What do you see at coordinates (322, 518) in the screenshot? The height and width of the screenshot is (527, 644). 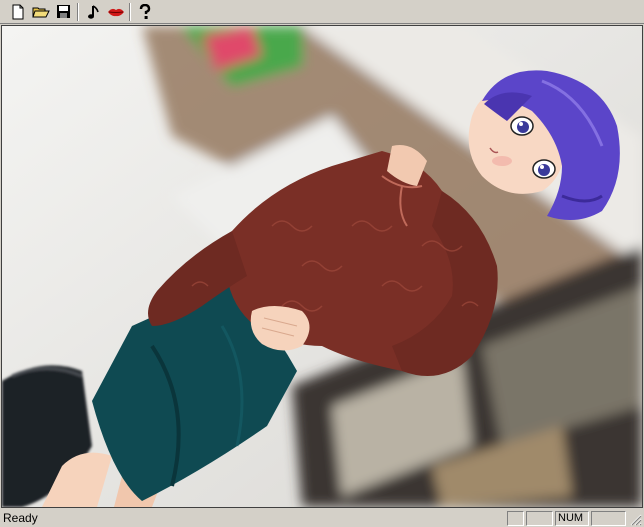 I see `status-bar: Ready NUM` at bounding box center [322, 518].